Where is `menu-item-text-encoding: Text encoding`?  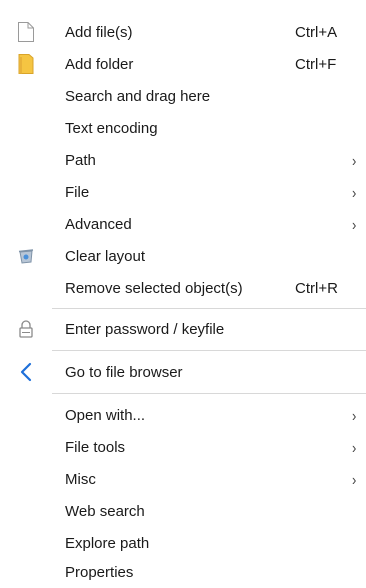 menu-item-text-encoding: Text encoding is located at coordinates (183, 128).